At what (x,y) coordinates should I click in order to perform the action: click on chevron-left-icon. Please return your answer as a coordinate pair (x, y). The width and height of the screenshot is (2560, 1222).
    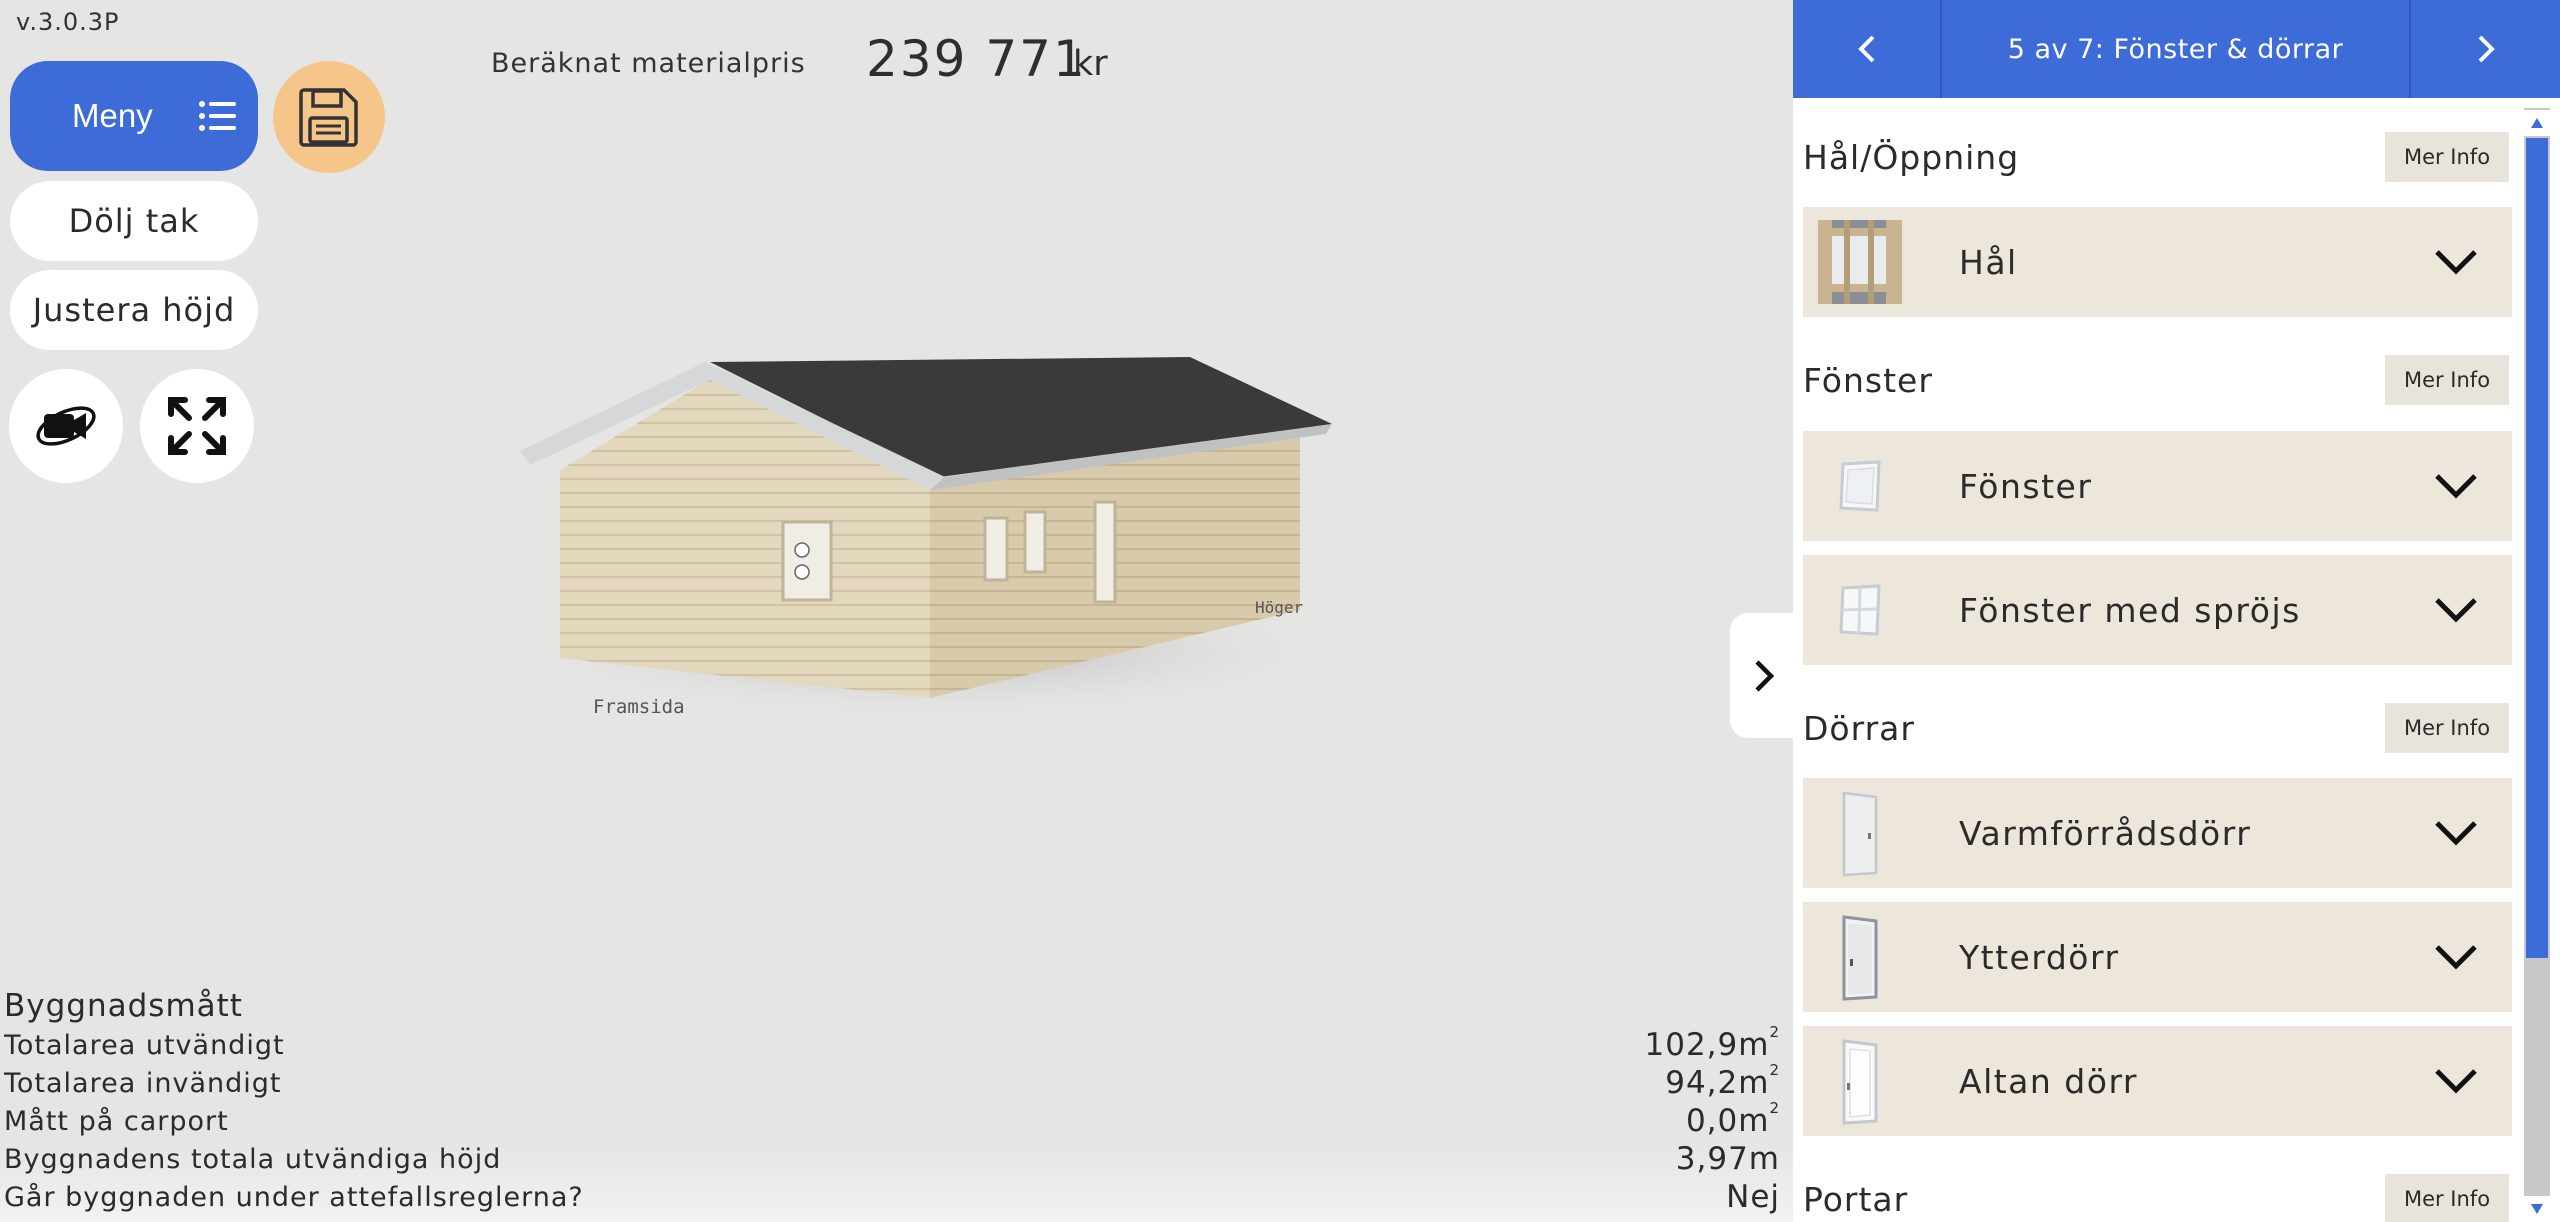
    Looking at the image, I should click on (1865, 49).